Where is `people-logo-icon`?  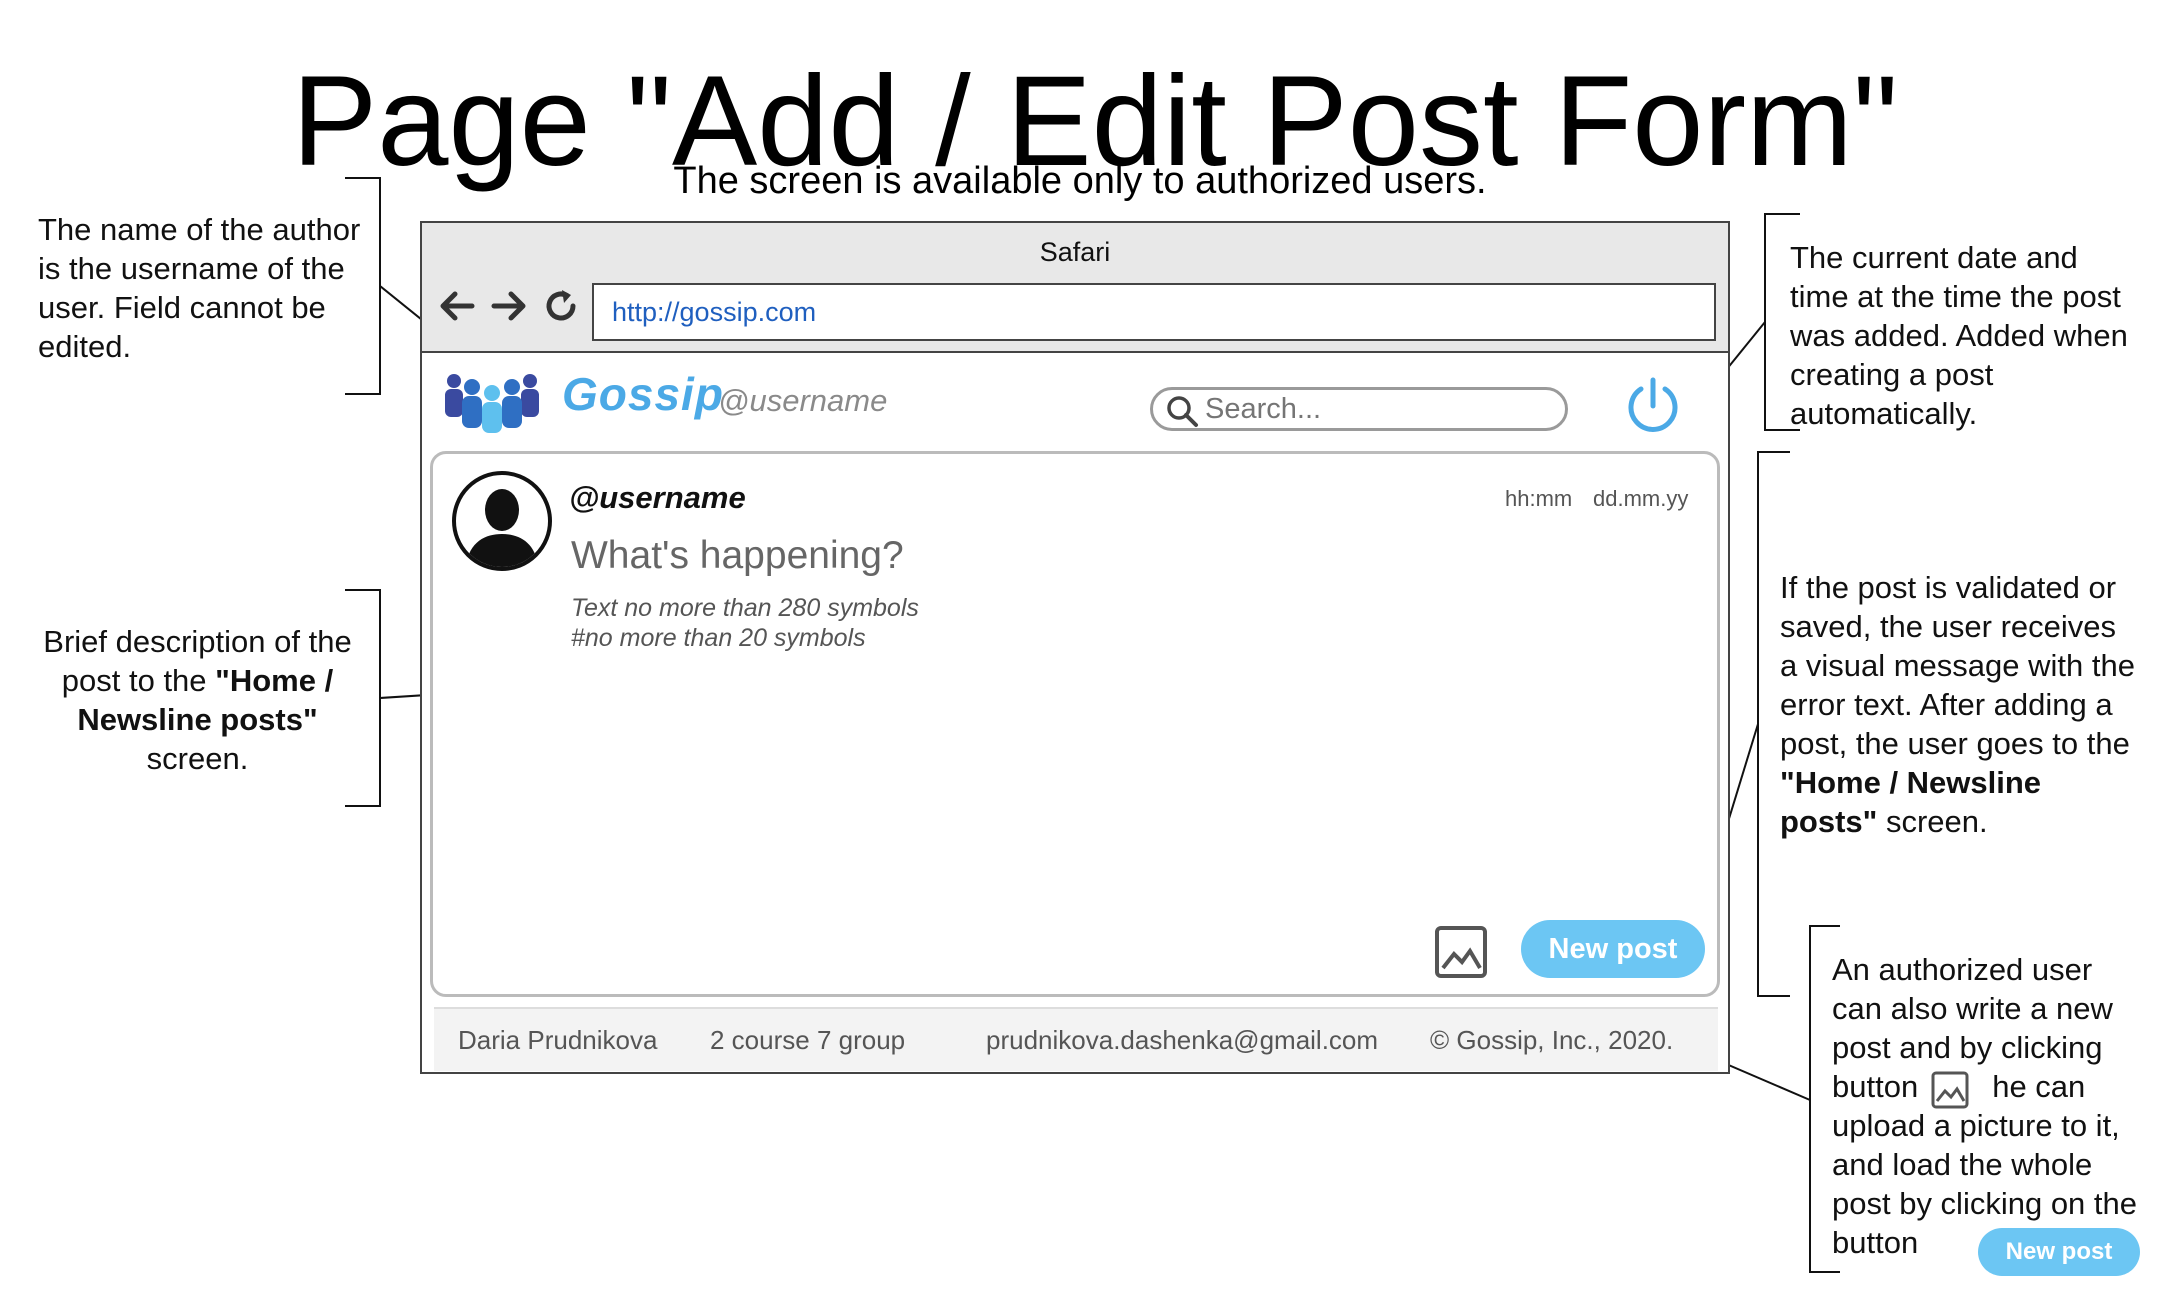
people-logo-icon is located at coordinates (492, 403).